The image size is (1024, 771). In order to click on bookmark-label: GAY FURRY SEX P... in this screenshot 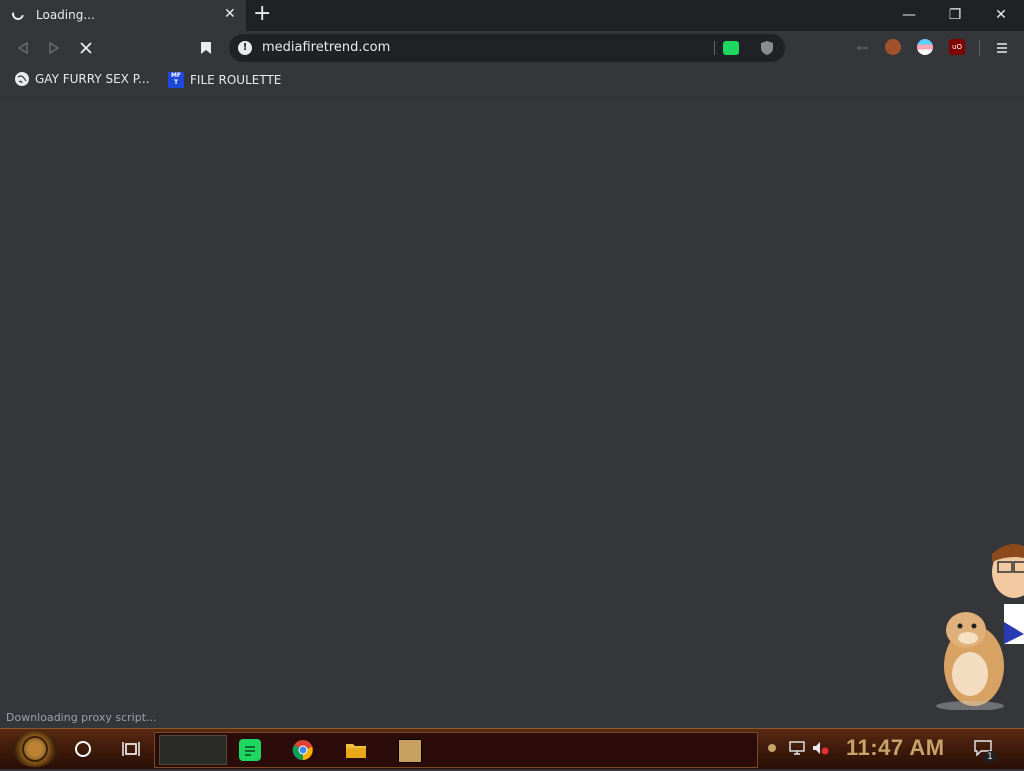, I will do `click(92, 79)`.